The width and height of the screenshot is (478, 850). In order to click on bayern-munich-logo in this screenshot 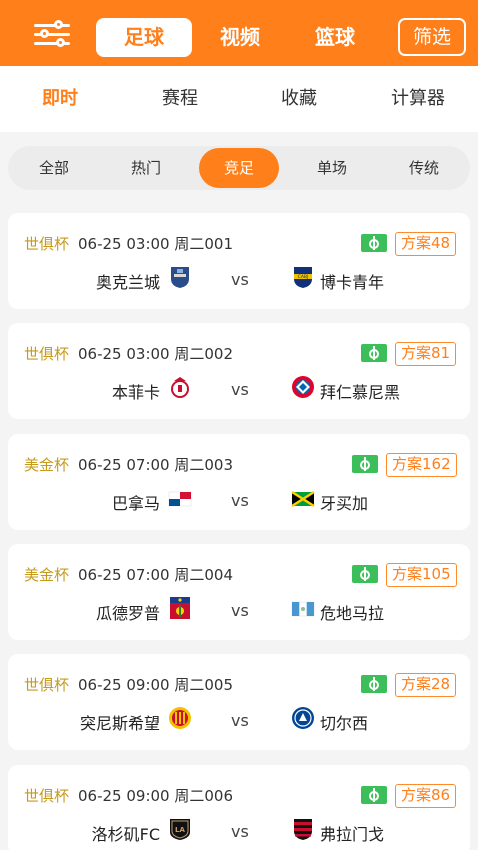, I will do `click(303, 387)`.